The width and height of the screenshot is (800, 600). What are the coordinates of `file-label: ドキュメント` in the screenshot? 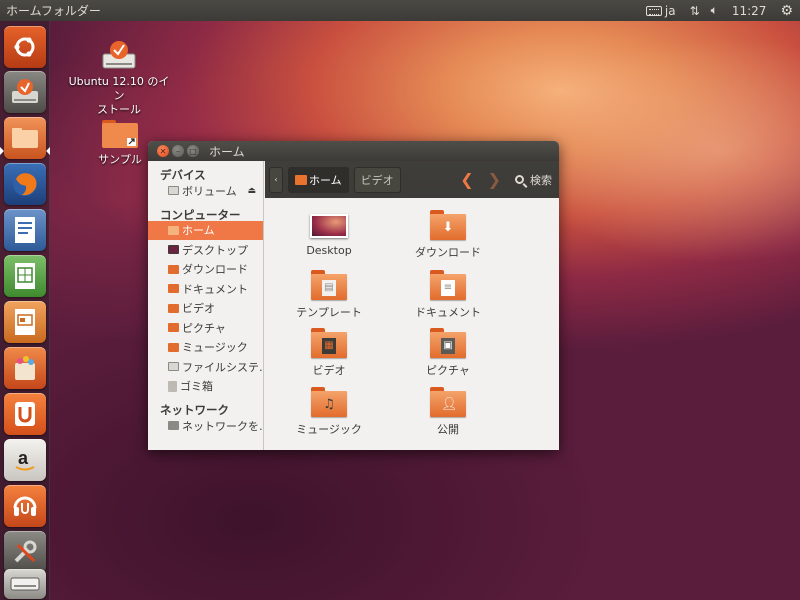 It's located at (448, 312).